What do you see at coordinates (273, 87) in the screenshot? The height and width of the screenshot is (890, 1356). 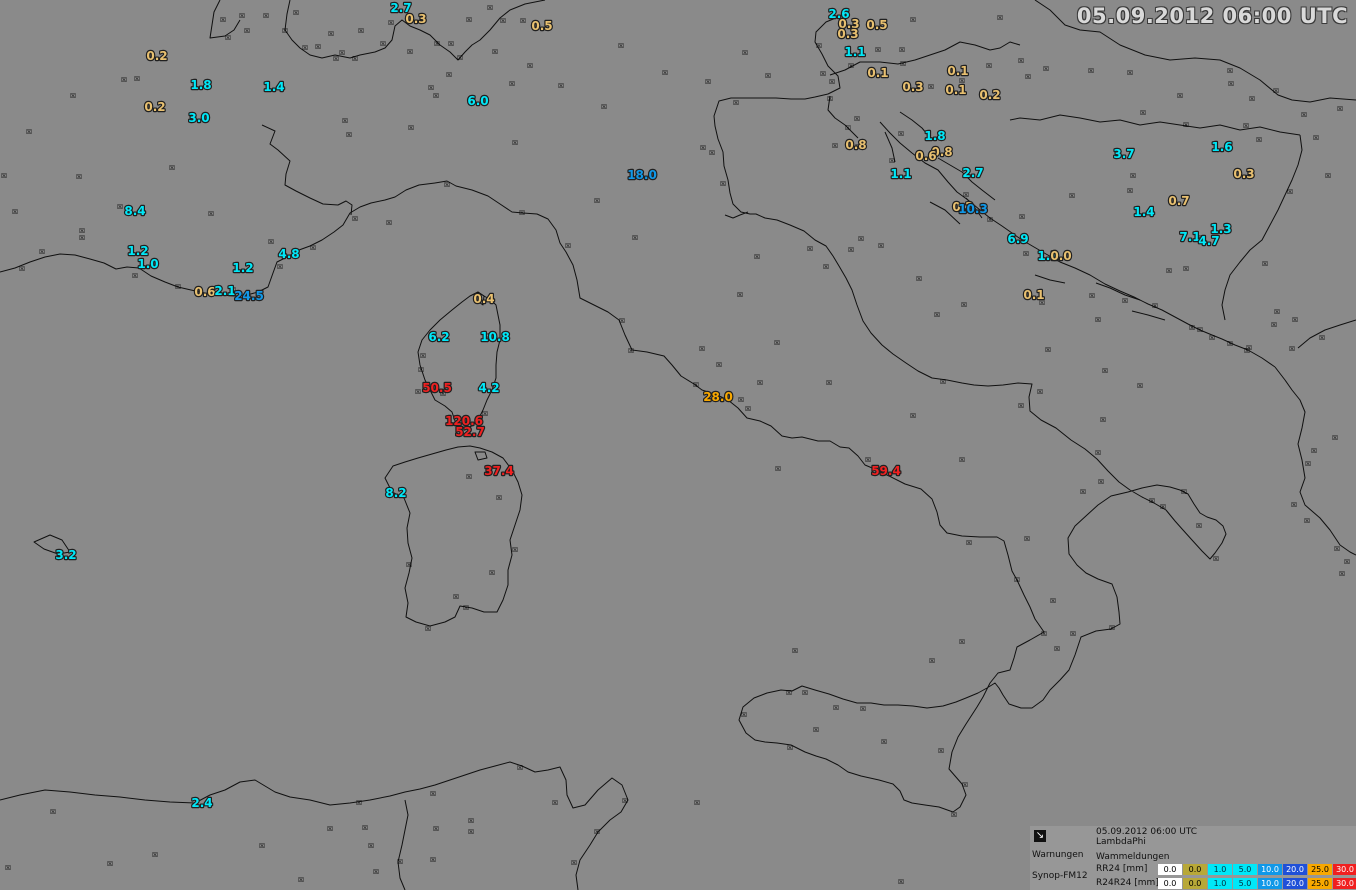 I see `precipitation-value-label: 1.4` at bounding box center [273, 87].